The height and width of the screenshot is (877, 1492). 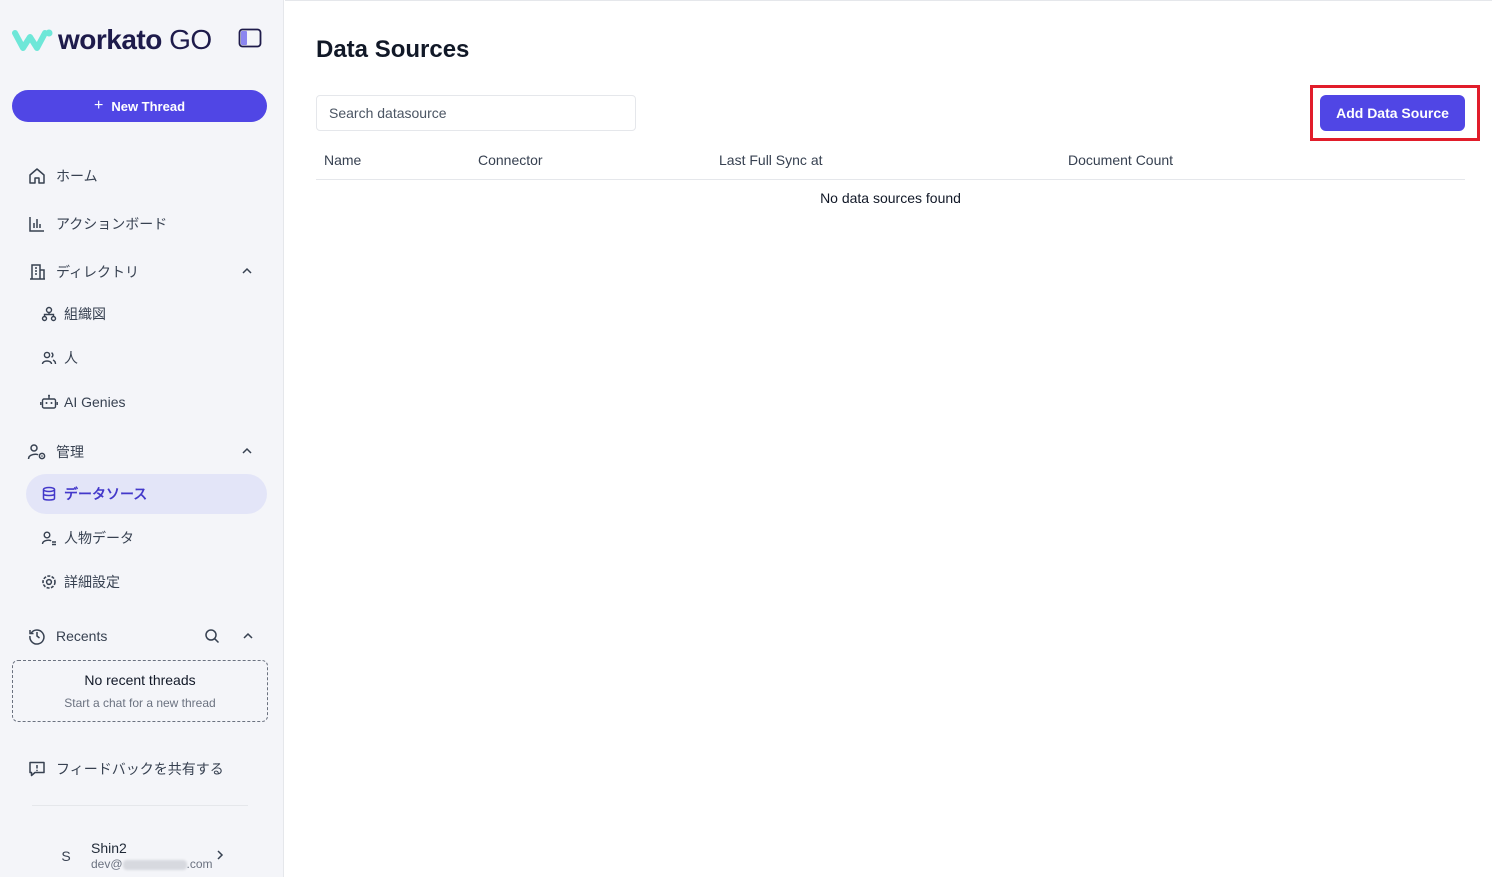 What do you see at coordinates (77, 176) in the screenshot?
I see `sidebar-item-label: ホーム` at bounding box center [77, 176].